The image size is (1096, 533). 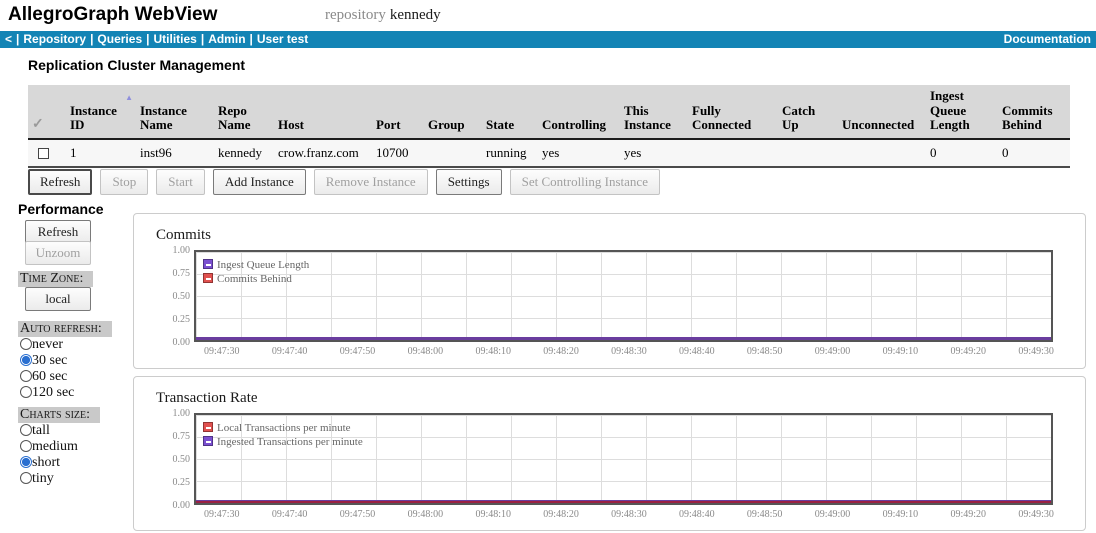 What do you see at coordinates (882, 112) in the screenshot?
I see `col-unconnected: Unconnected` at bounding box center [882, 112].